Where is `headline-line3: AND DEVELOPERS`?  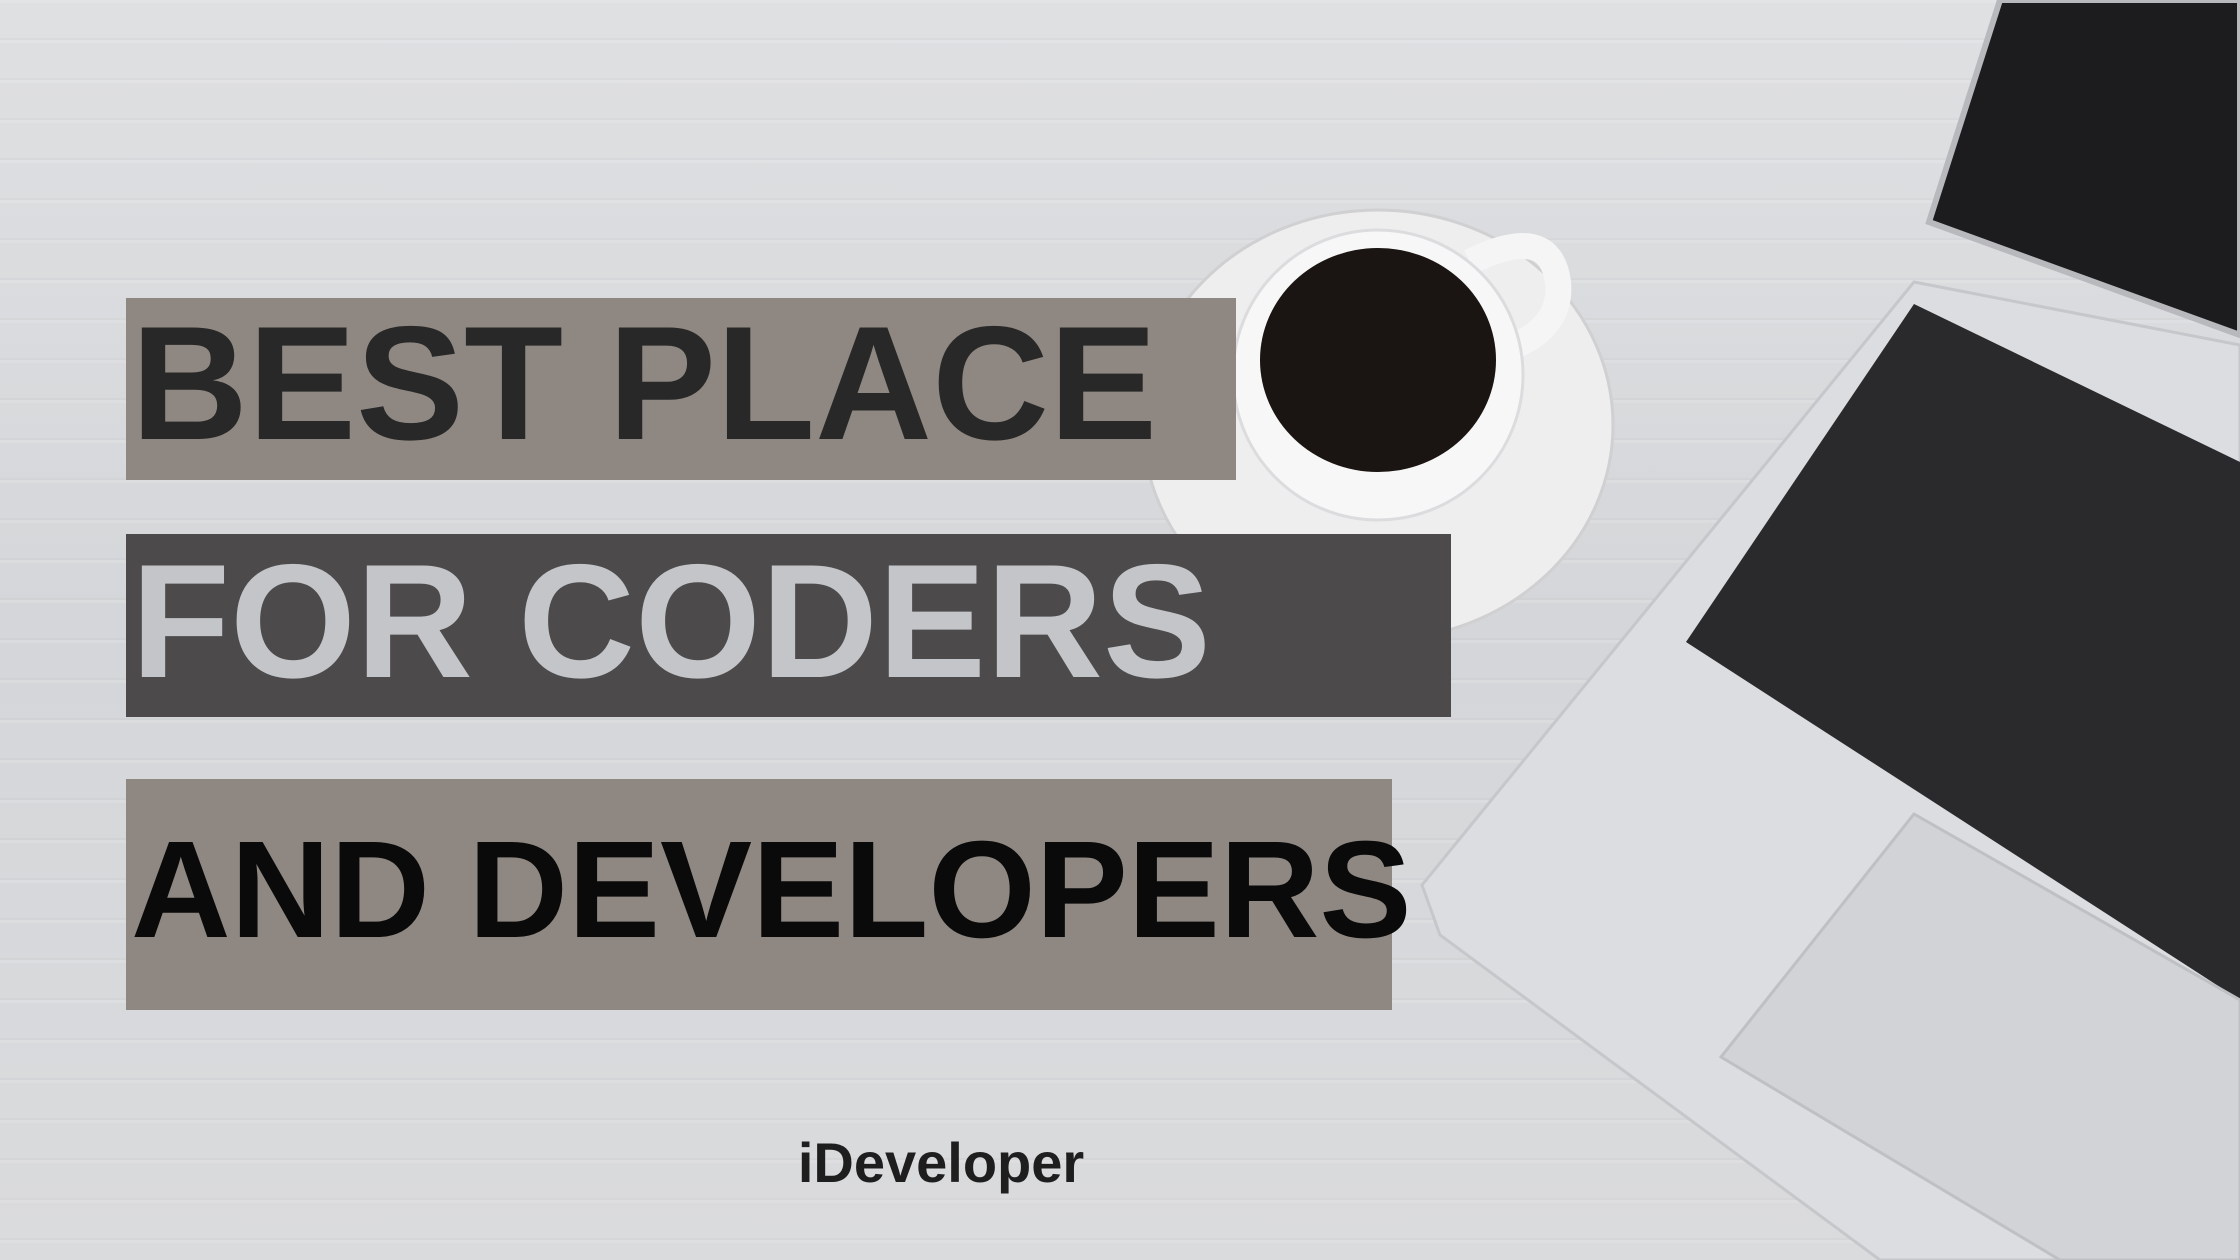
headline-line3: AND DEVELOPERS is located at coordinates (771, 890).